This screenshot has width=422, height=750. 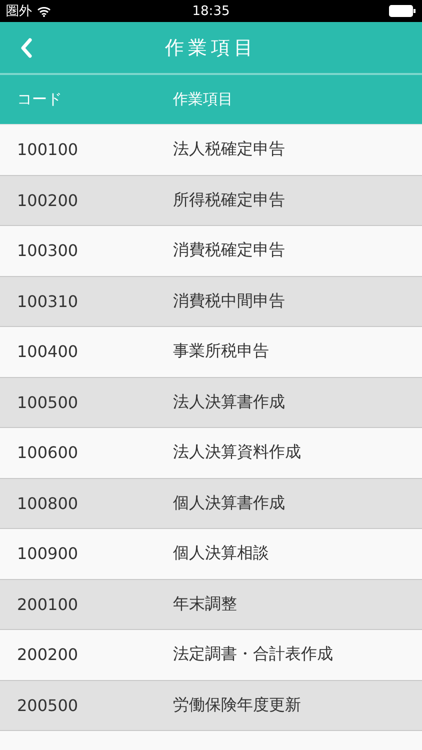 What do you see at coordinates (48, 654) in the screenshot?
I see `code-cell-text: 200200` at bounding box center [48, 654].